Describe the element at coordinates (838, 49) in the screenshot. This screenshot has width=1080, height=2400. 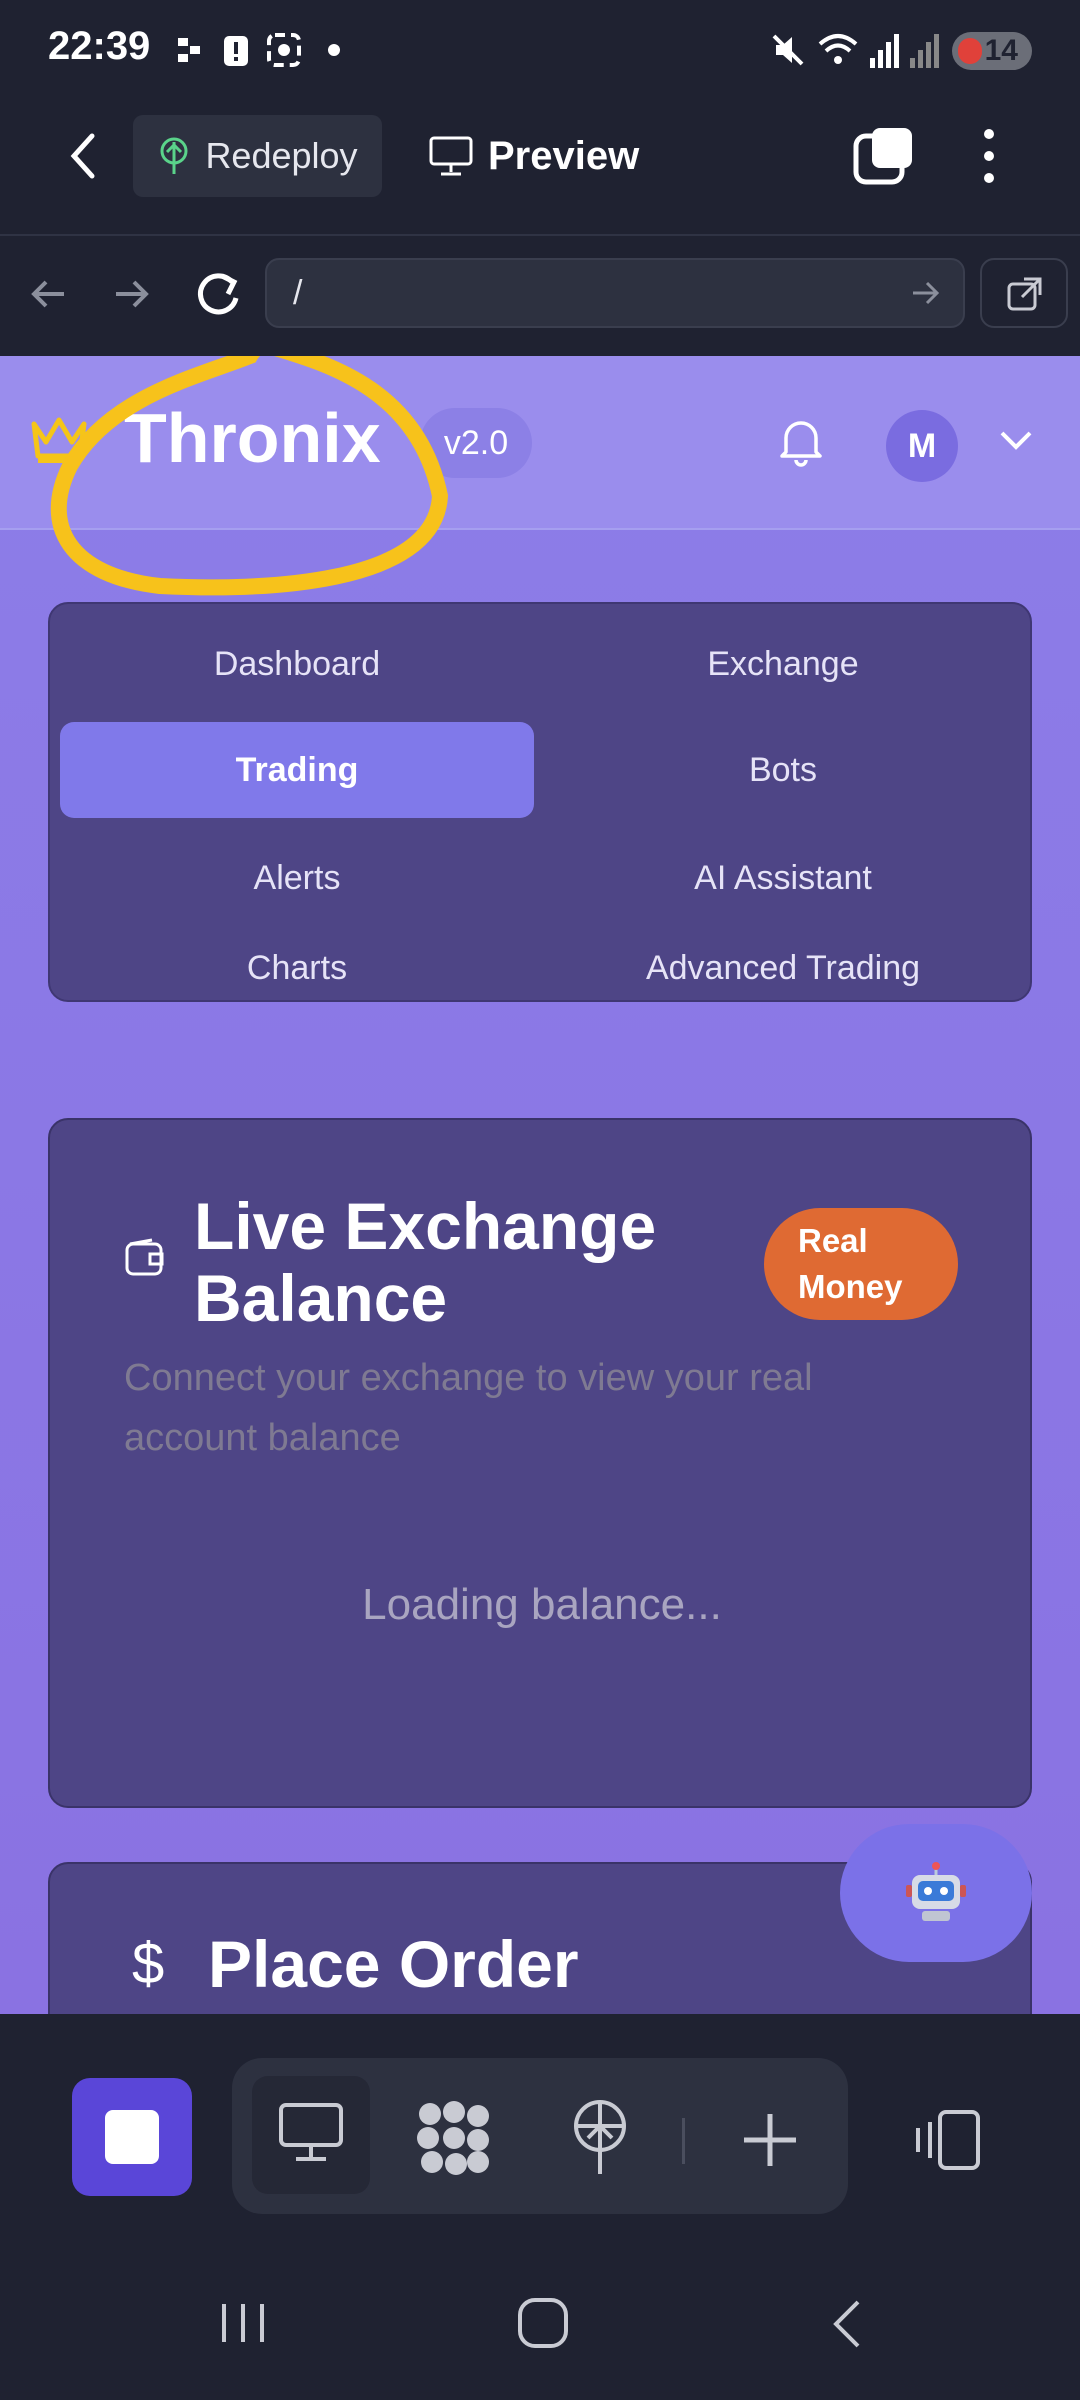
I see `wifi-icon` at that location.